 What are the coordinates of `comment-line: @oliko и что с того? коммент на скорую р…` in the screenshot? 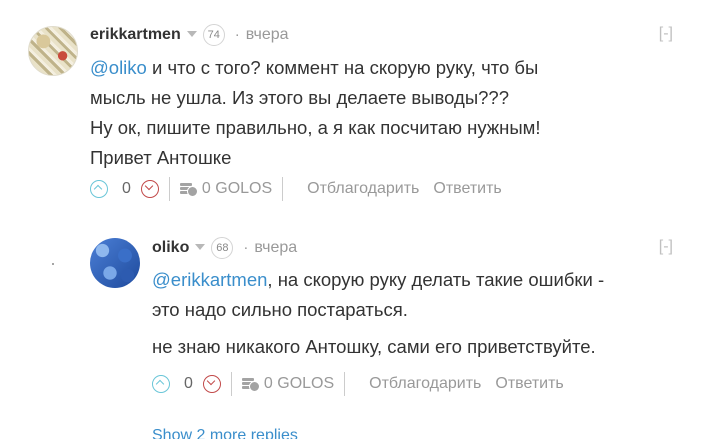 It's located at (315, 68).